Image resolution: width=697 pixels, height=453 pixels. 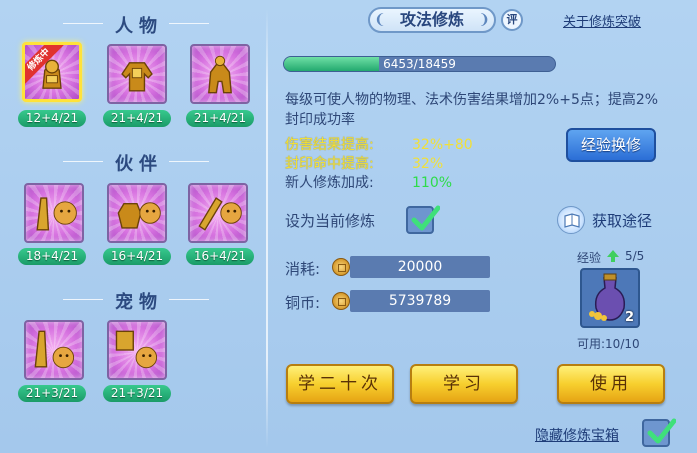 I want to click on level-pet-2: 21+3/21, so click(x=137, y=393).